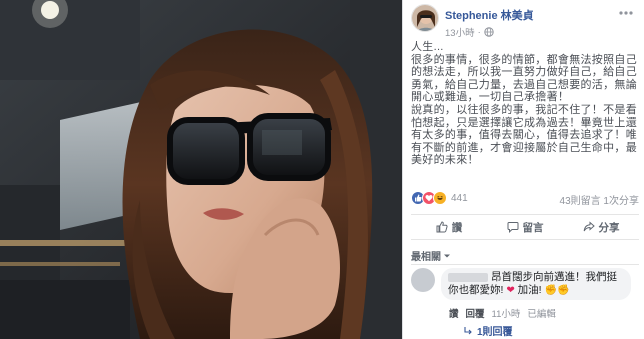  Describe the element at coordinates (529, 290) in the screenshot. I see `comment-text-2: 加油!` at that location.